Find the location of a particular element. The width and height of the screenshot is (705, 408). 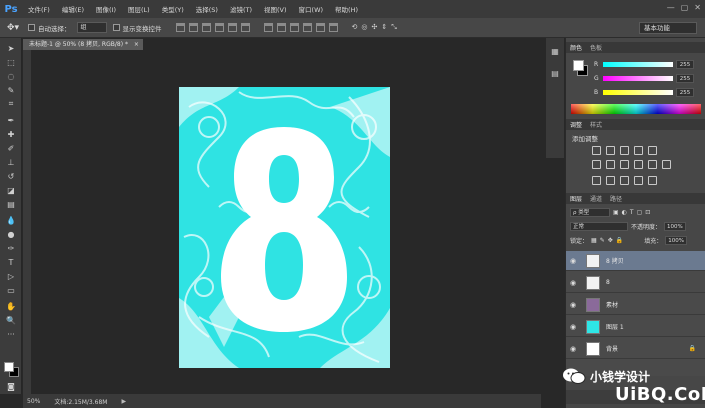

show-transform-option: 显示变换控件 is located at coordinates (137, 28).